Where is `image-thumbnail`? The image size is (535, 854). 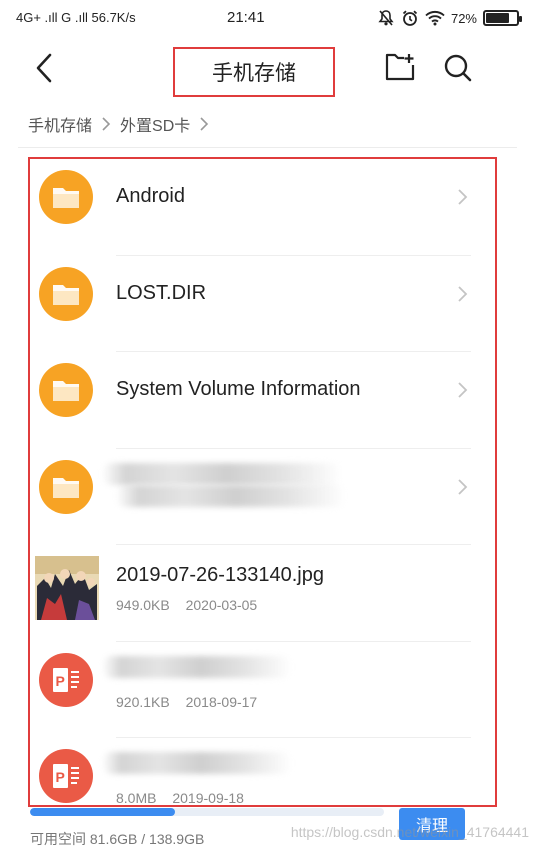
image-thumbnail is located at coordinates (67, 588).